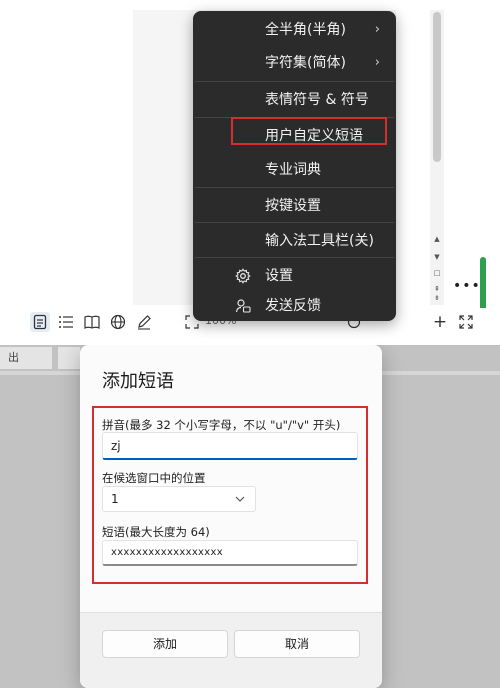 This screenshot has height=688, width=500. What do you see at coordinates (294, 276) in the screenshot?
I see `menu-item-settings: 设置` at bounding box center [294, 276].